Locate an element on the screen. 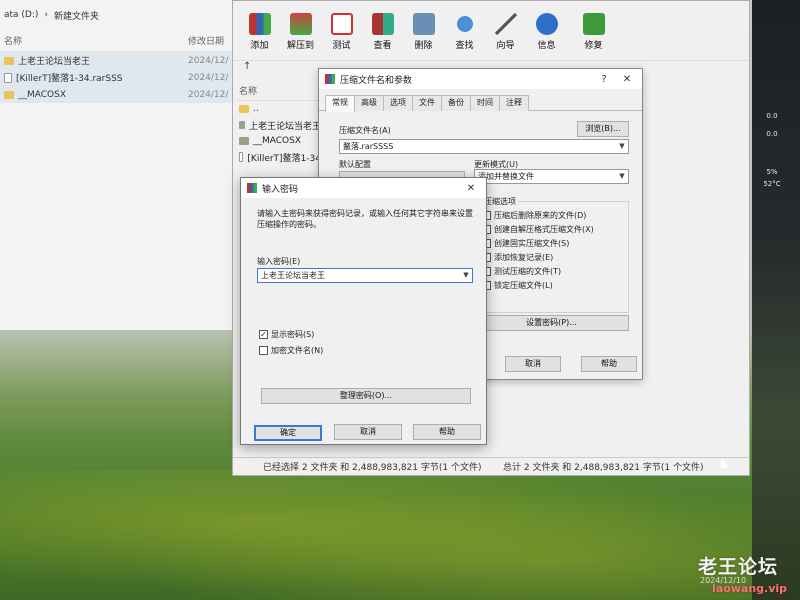 The height and width of the screenshot is (600, 800). tb-label: 解压到 is located at coordinates (300, 46).